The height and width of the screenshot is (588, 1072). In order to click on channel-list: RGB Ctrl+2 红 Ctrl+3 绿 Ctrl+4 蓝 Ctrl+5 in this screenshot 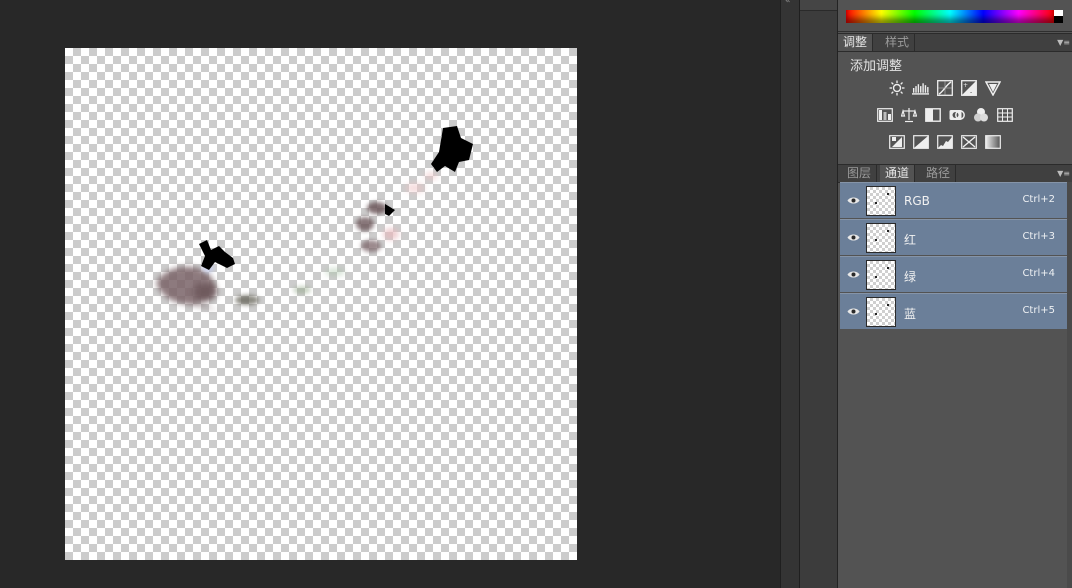, I will do `click(955, 256)`.